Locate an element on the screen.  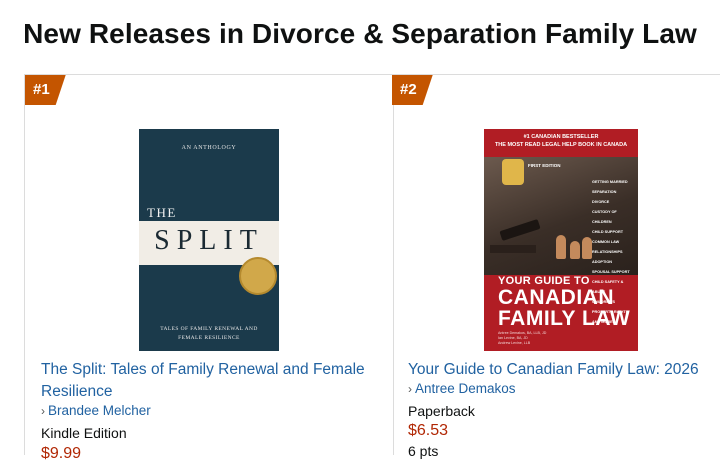
cover-topic: GETTING MARRIED is located at coordinates (610, 182).